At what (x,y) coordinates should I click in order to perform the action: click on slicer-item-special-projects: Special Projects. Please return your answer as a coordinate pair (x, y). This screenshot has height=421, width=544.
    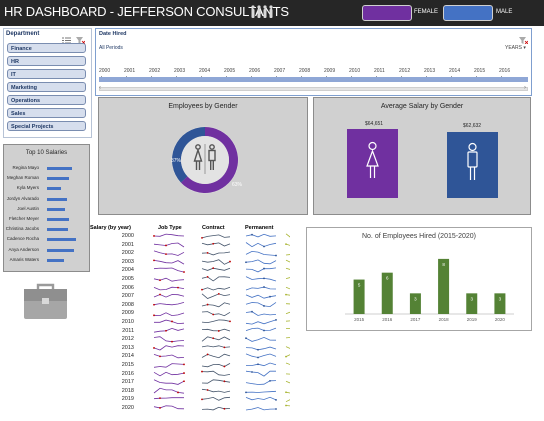
    Looking at the image, I should click on (46, 126).